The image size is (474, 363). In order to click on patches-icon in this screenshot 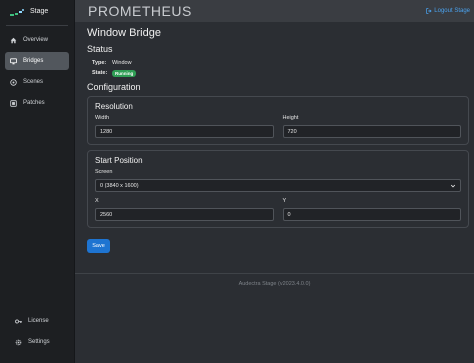, I will do `click(13, 103)`.